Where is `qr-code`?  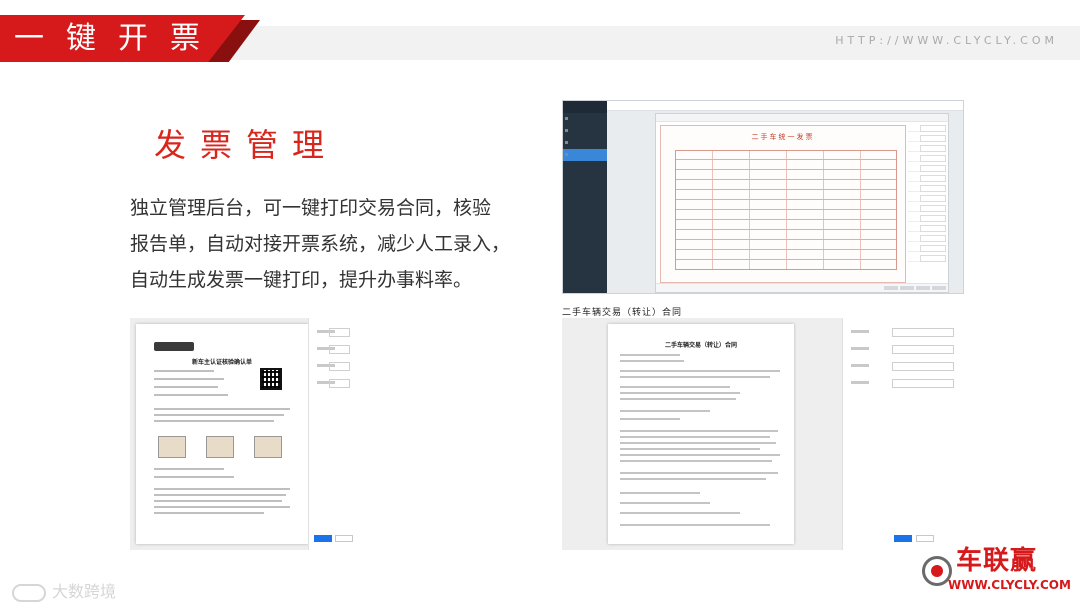 qr-code is located at coordinates (271, 379).